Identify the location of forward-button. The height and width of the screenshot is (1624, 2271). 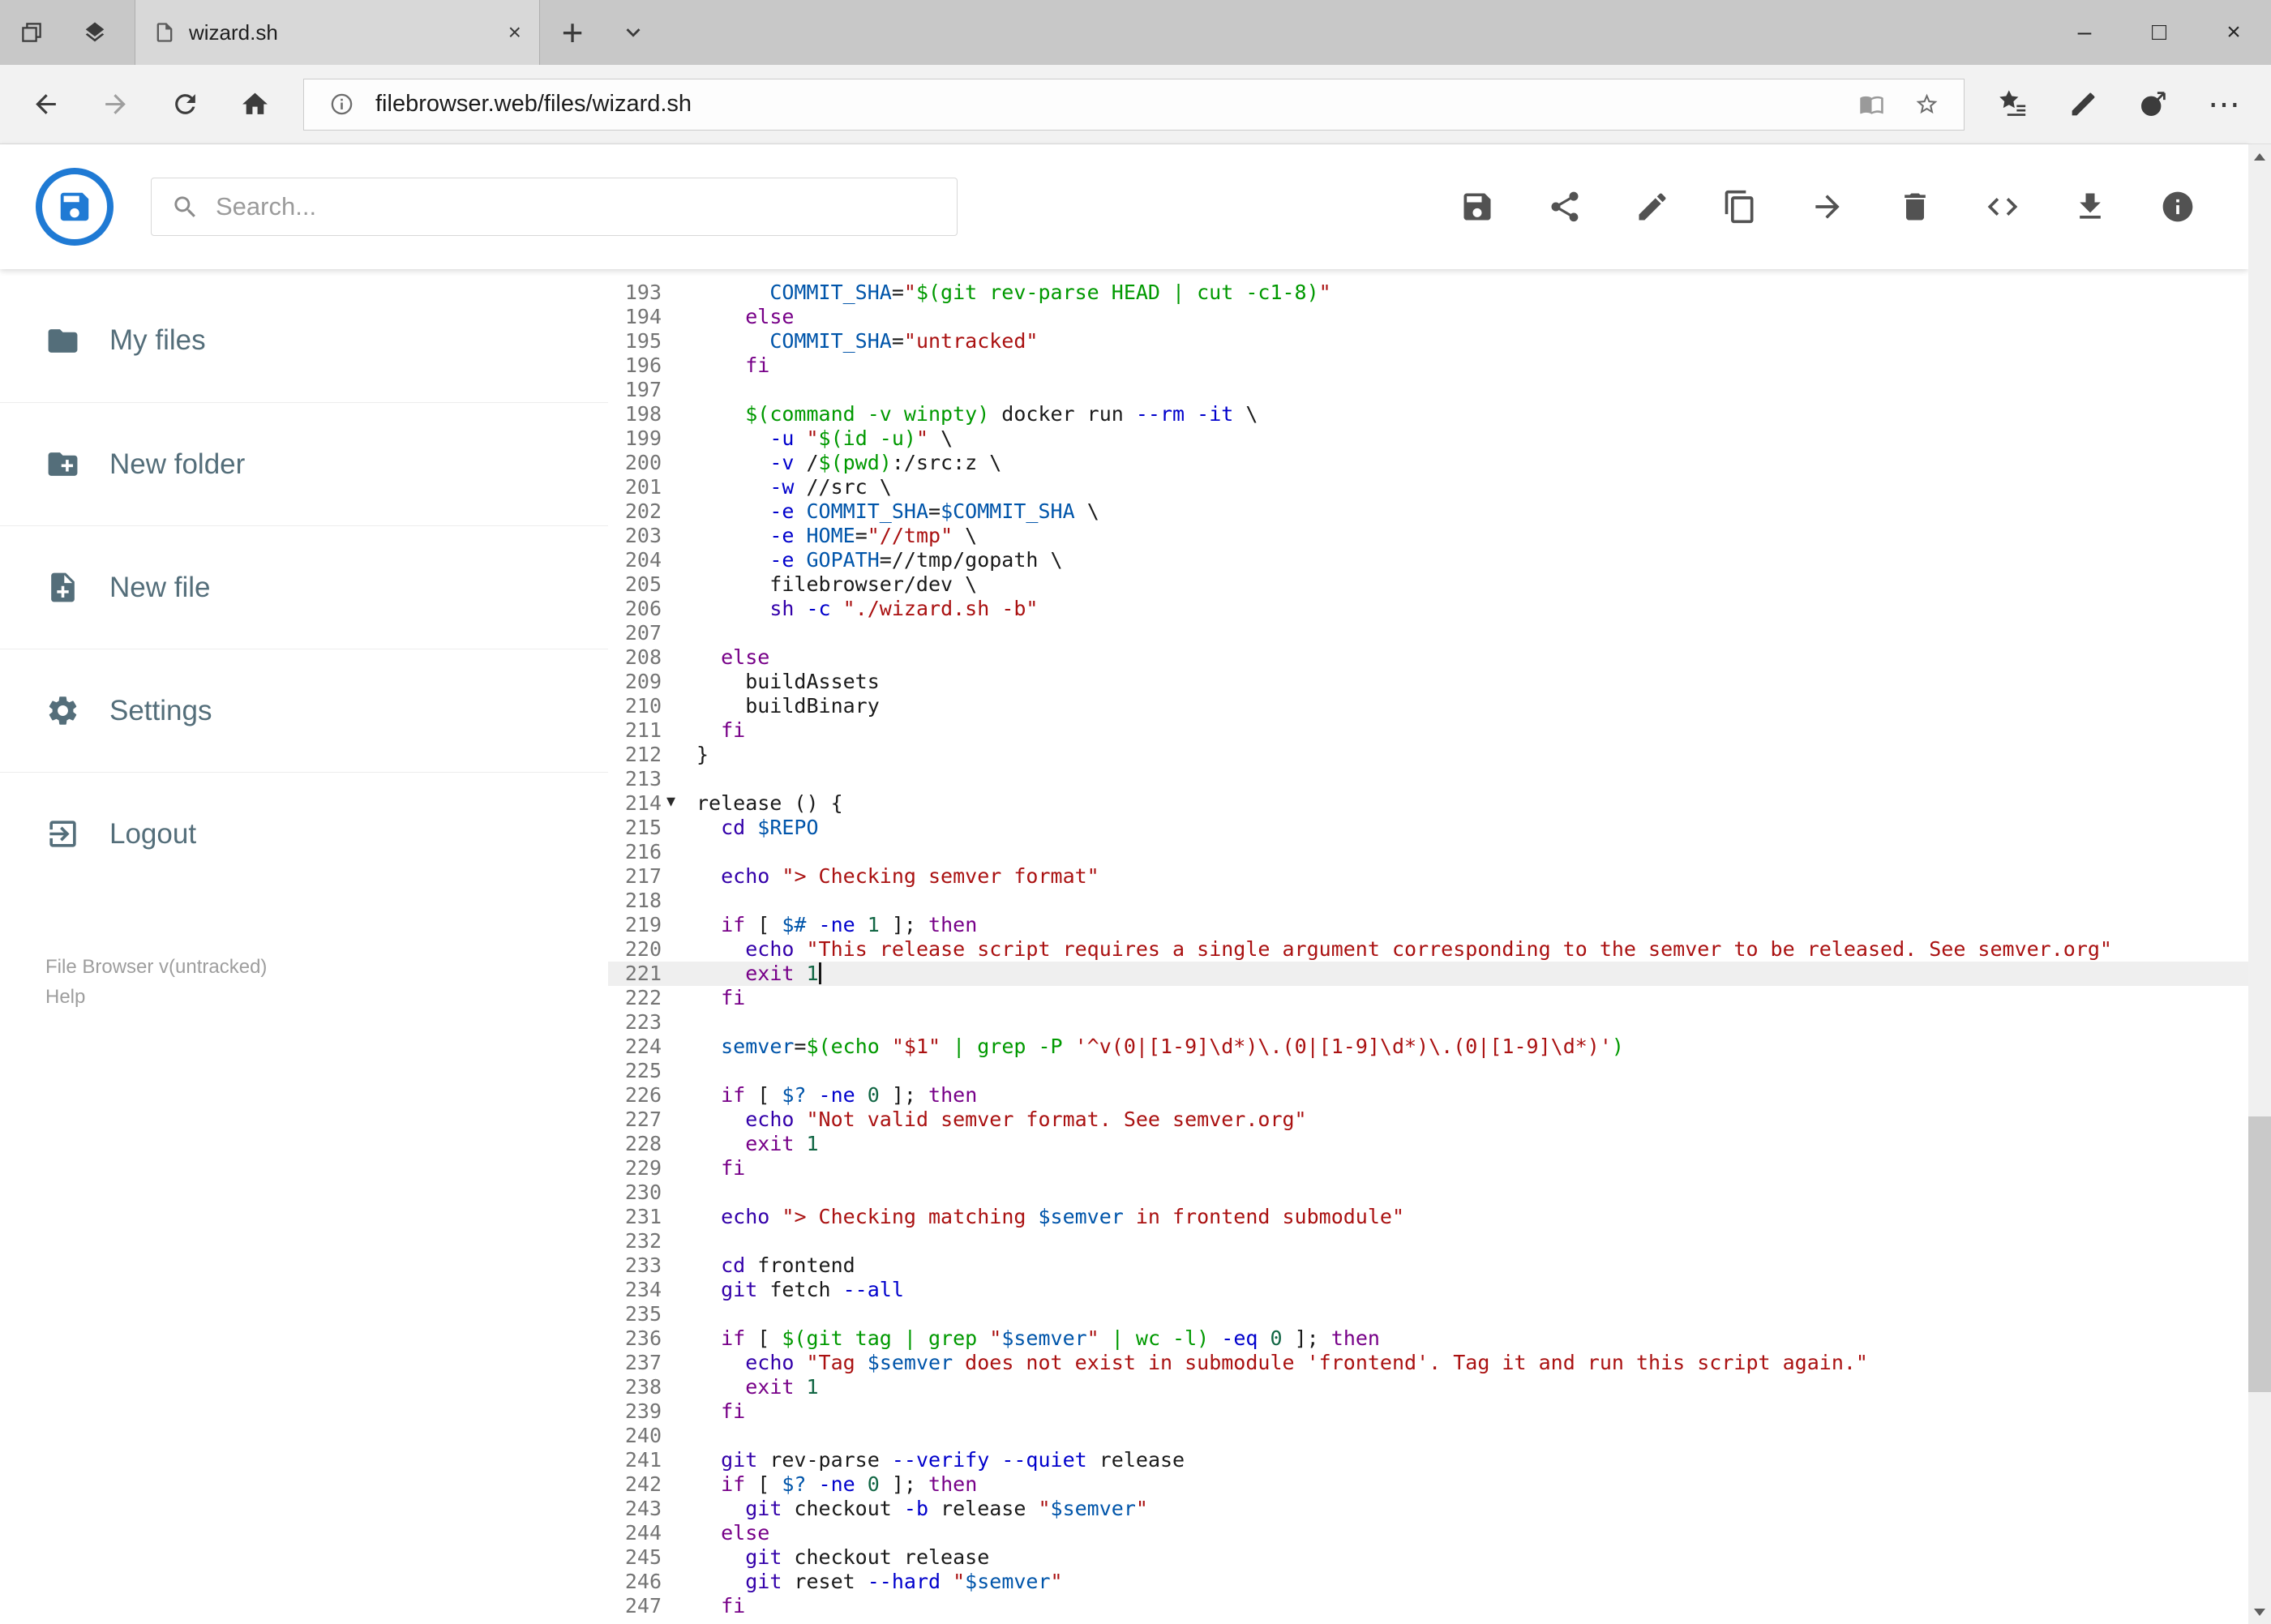
(115, 105).